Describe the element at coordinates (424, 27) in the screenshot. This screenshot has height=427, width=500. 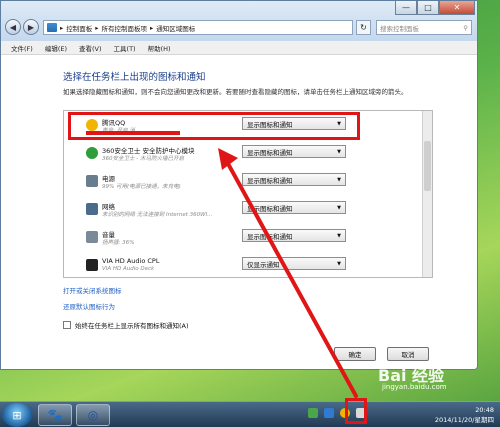
I see `search-input: 搜索控制面板 ⚲` at that location.